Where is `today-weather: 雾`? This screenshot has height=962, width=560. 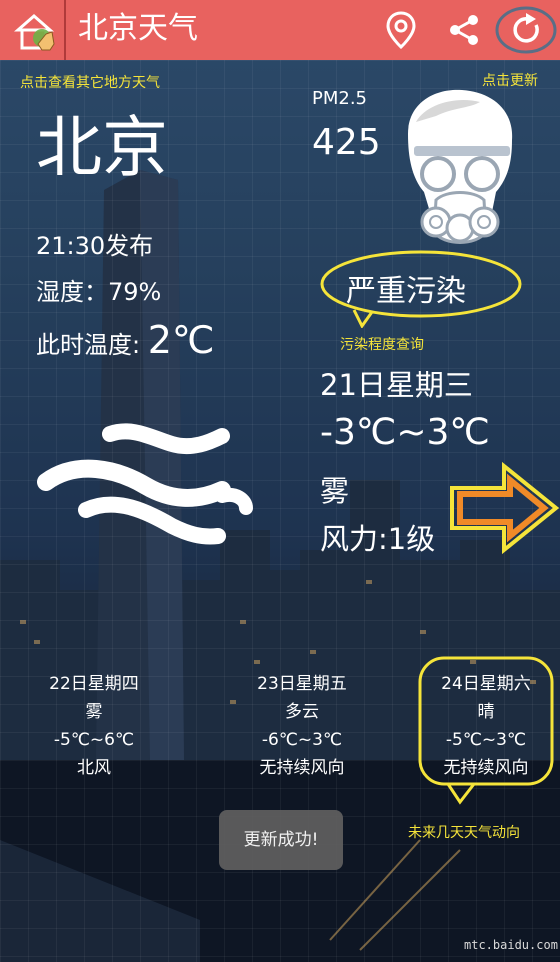 today-weather: 雾 is located at coordinates (335, 491).